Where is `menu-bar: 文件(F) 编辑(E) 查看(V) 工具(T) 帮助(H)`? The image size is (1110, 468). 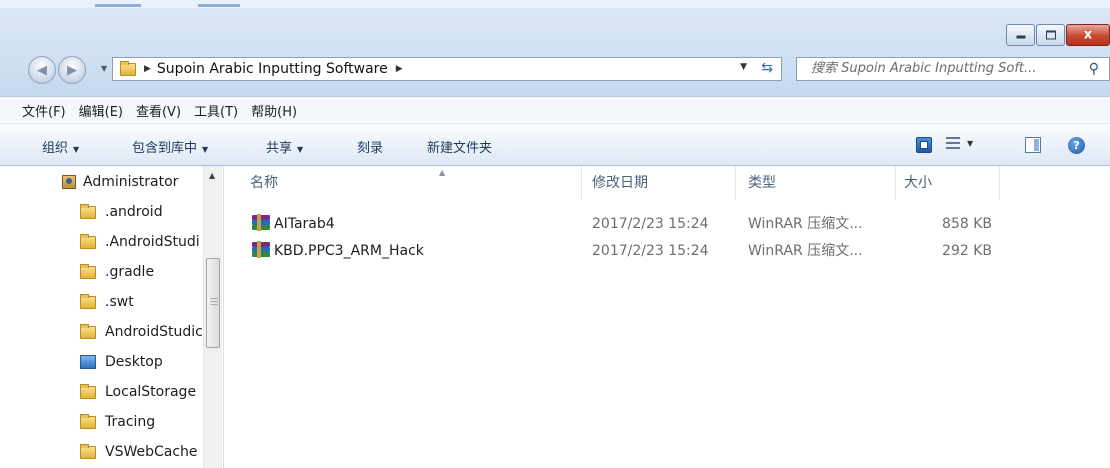 menu-bar: 文件(F) 编辑(E) 查看(V) 工具(T) 帮助(H) is located at coordinates (555, 110).